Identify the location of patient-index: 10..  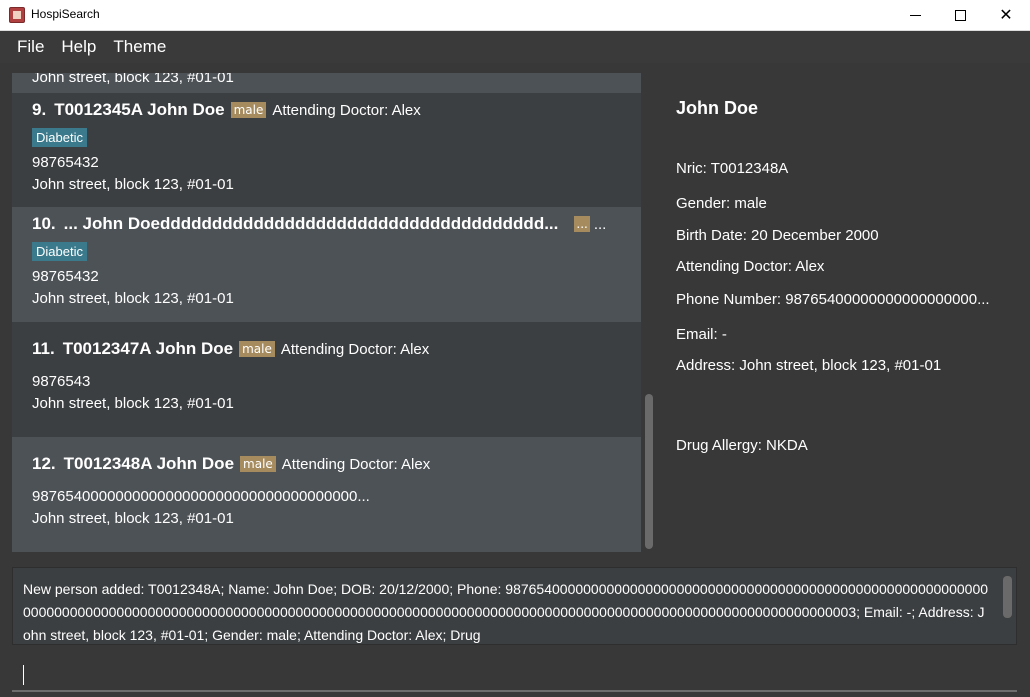
(44, 223).